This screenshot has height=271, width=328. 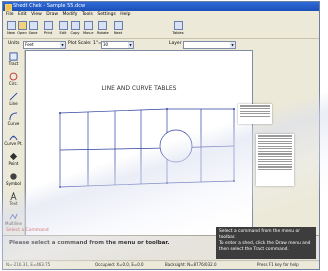 I want to click on menu-settings: Settings, so click(x=106, y=14).